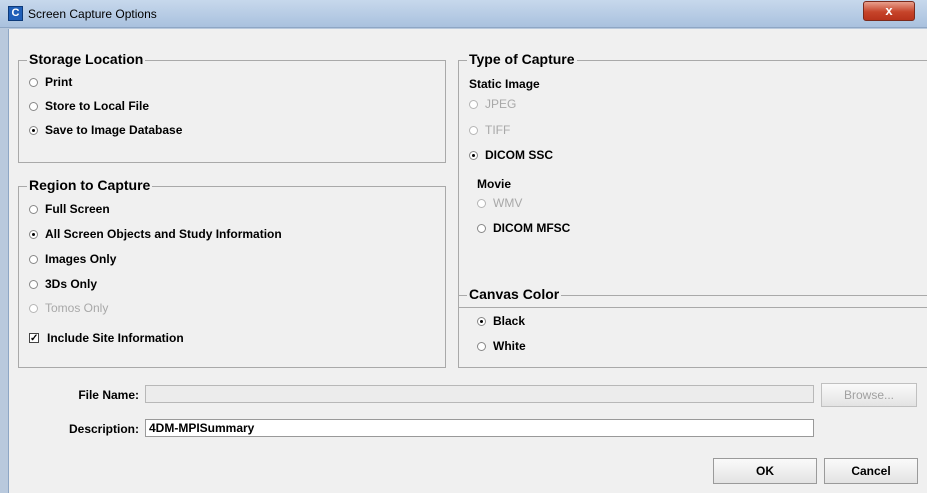 The width and height of the screenshot is (927, 493). I want to click on radio-jpeg-label: JPEG, so click(501, 104).